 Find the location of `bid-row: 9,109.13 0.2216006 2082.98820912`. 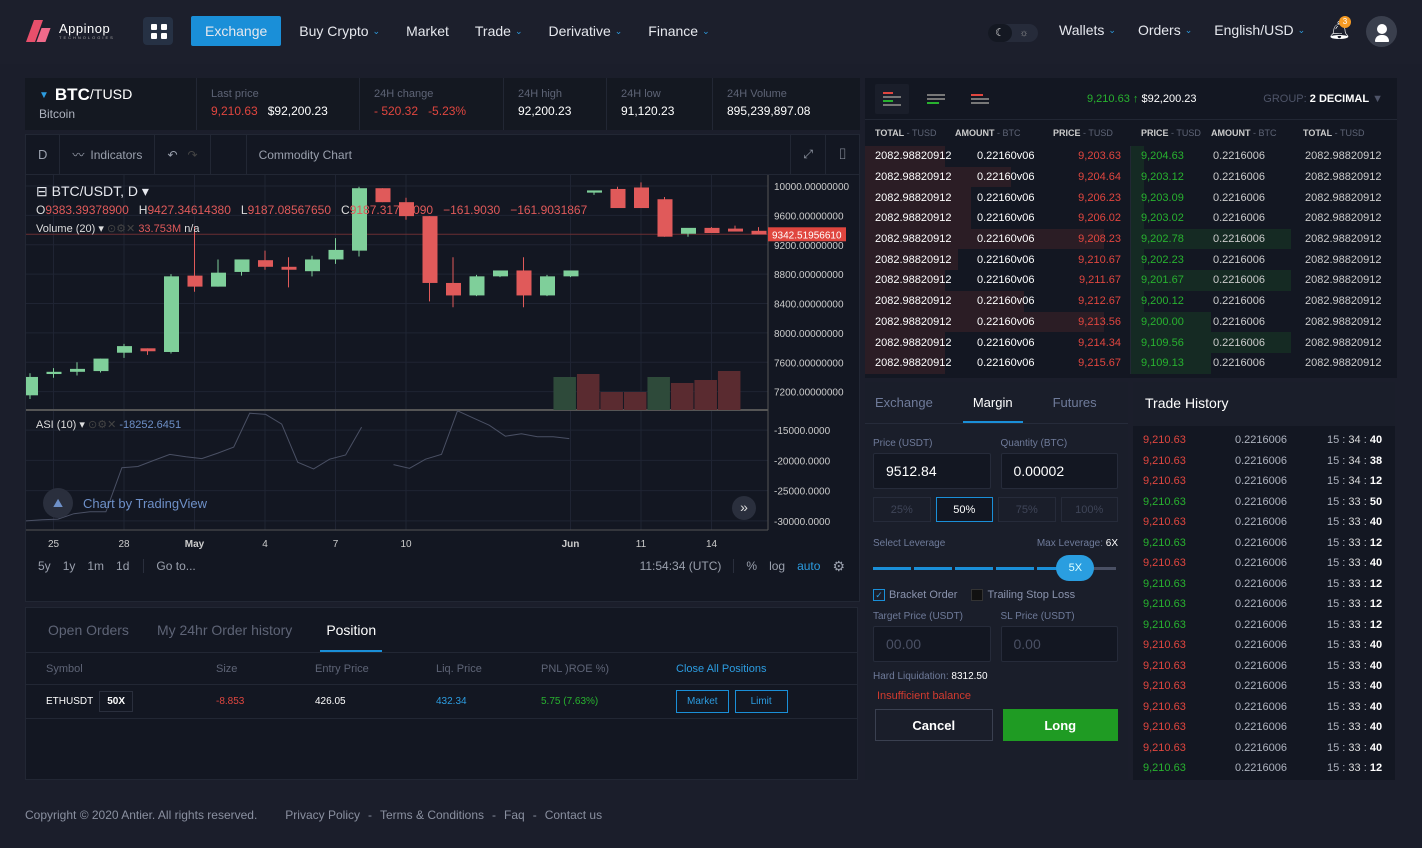

bid-row: 9,109.13 0.2216006 2082.98820912 is located at coordinates (1264, 363).